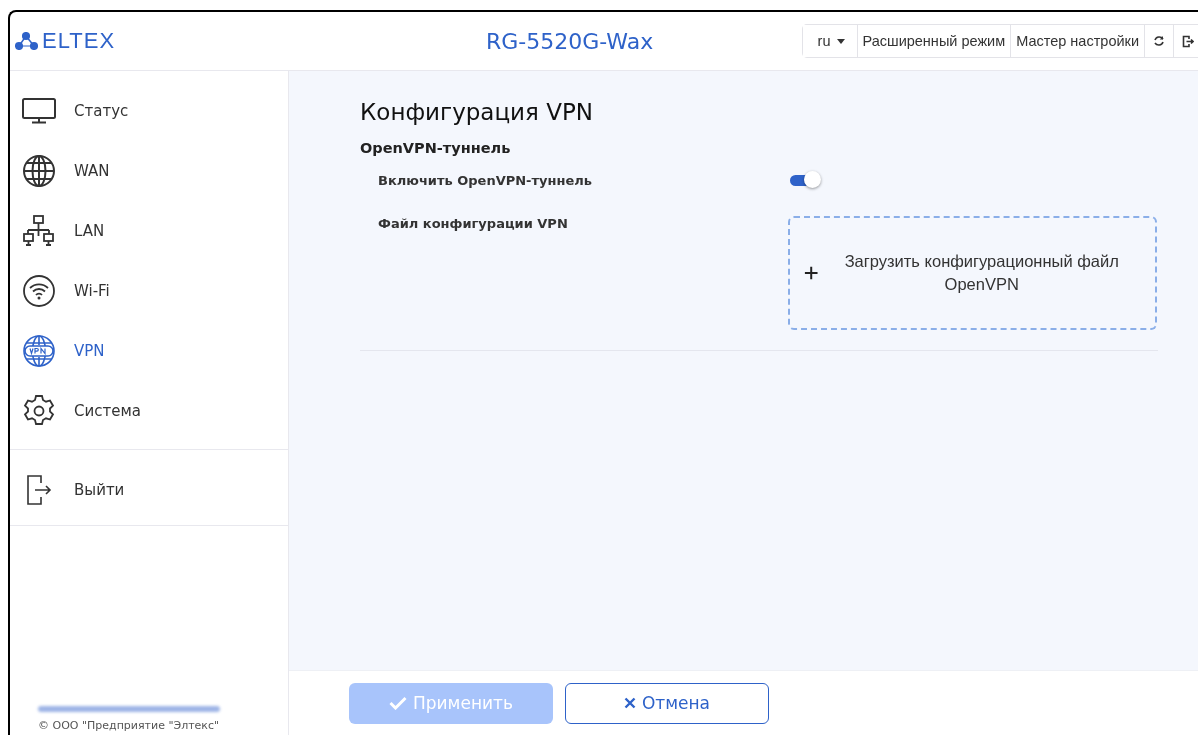 This screenshot has height=735, width=1198. What do you see at coordinates (972, 273) in the screenshot?
I see `upload-dropzone: Загрузить конфигурационный файл OpenVPN` at bounding box center [972, 273].